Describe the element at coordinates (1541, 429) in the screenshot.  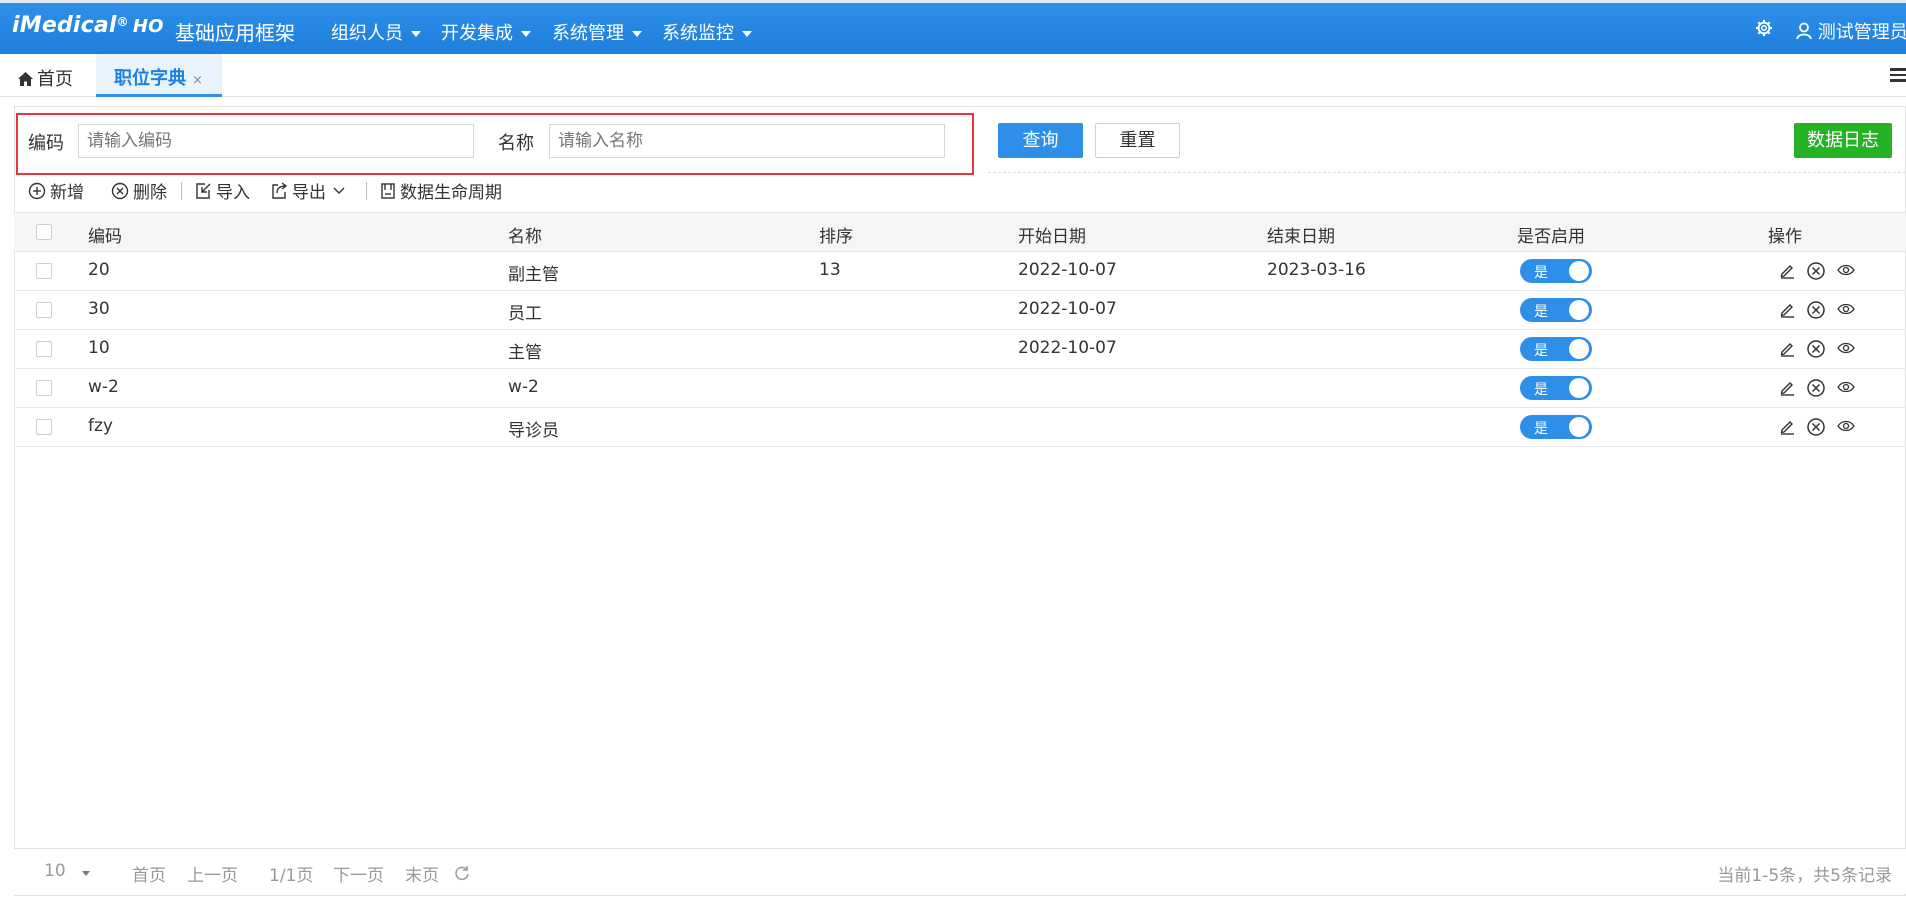
I see `toggle-label: 是` at that location.